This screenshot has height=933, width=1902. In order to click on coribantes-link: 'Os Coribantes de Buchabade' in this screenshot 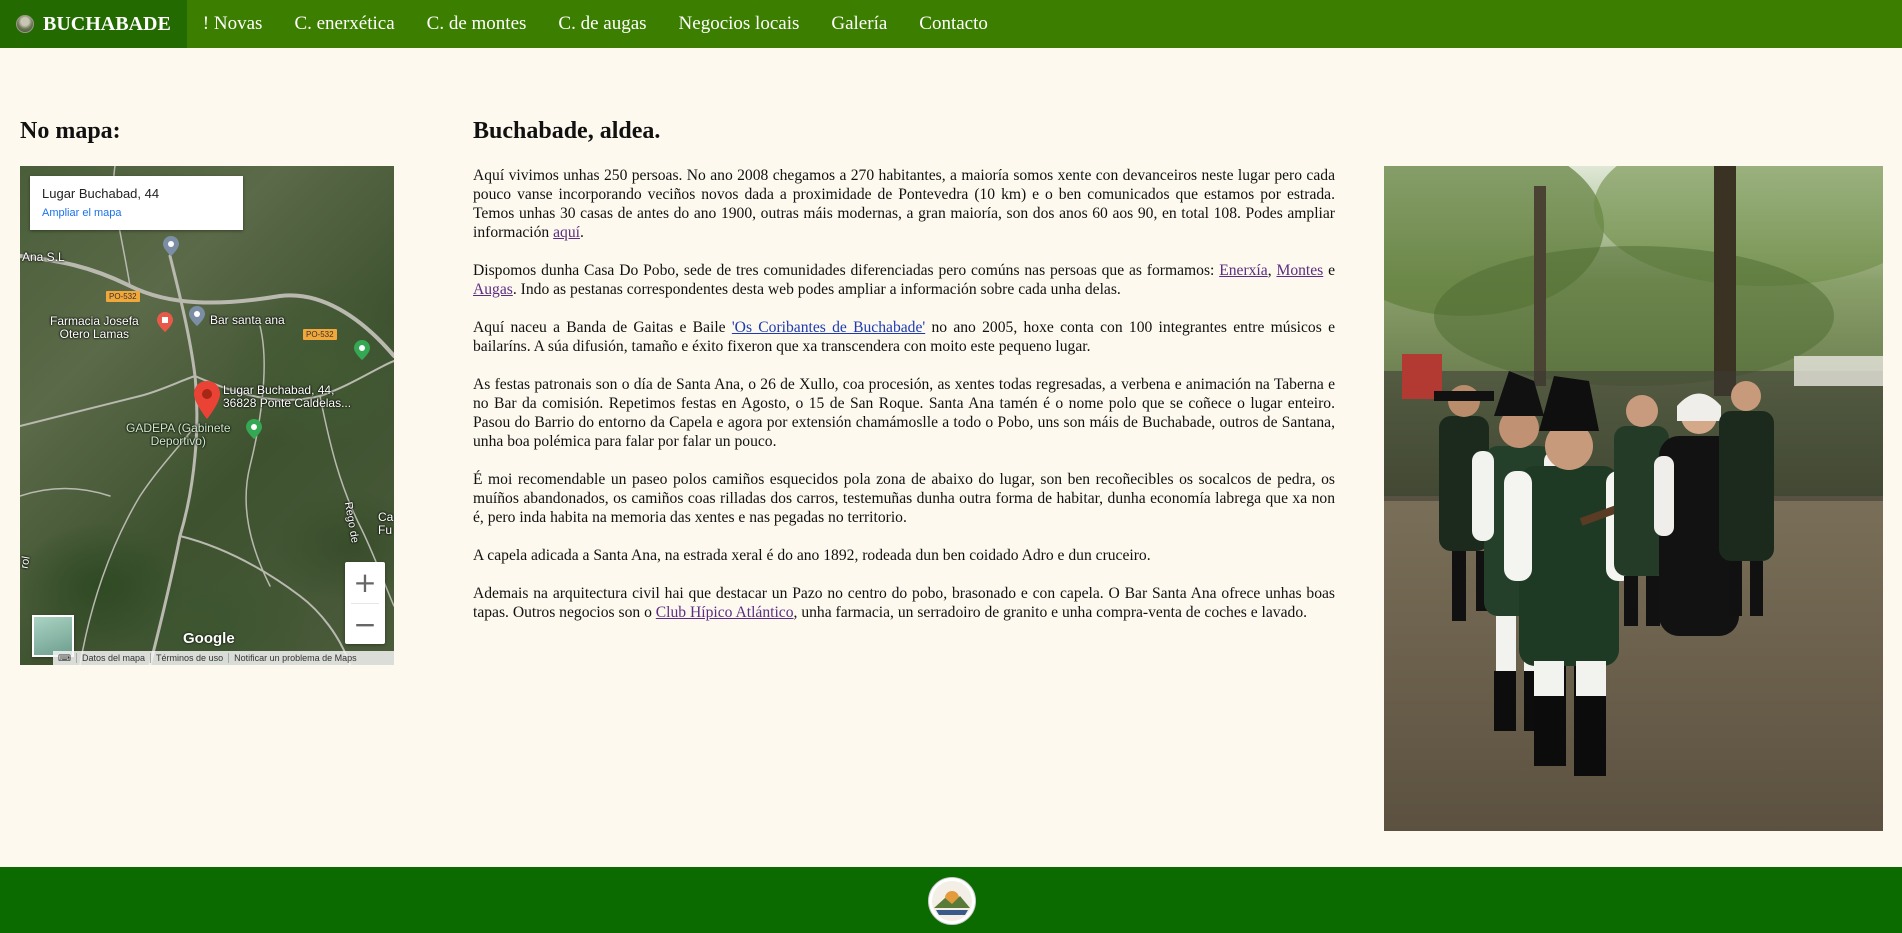, I will do `click(828, 327)`.